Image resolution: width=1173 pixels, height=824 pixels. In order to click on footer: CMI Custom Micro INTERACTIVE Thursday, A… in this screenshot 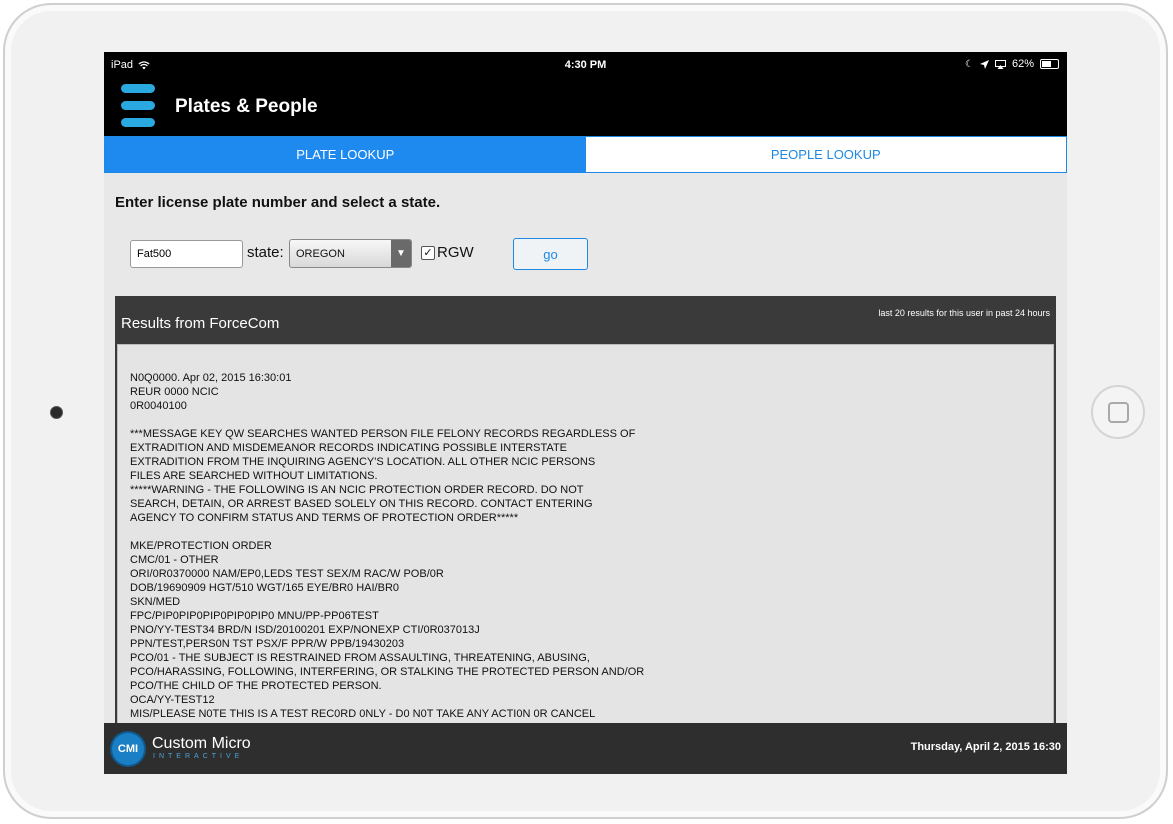, I will do `click(585, 748)`.